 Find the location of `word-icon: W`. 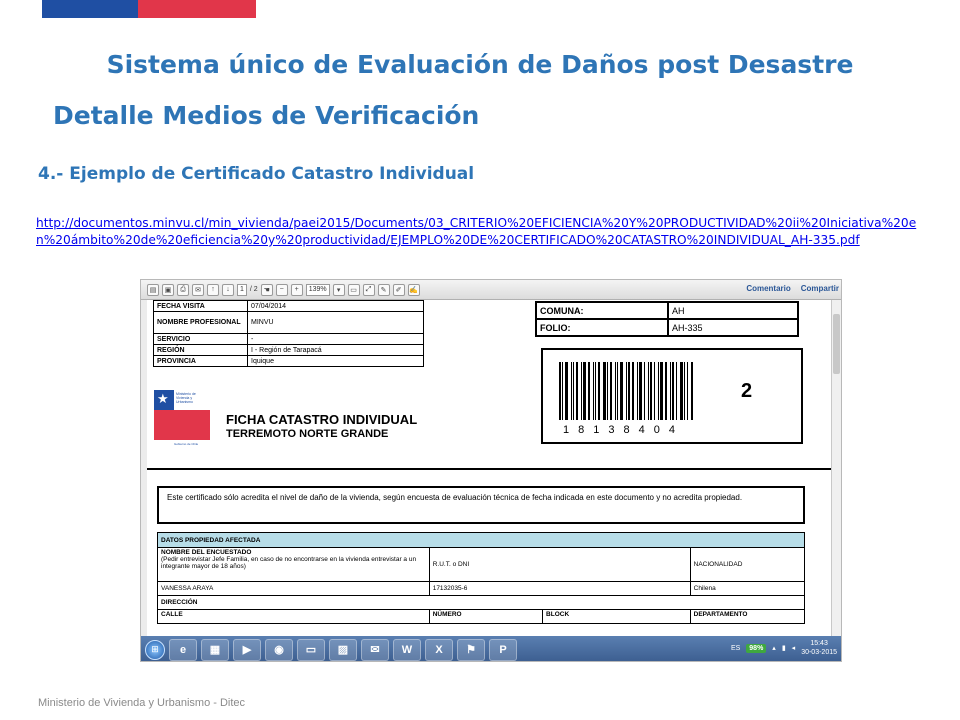

word-icon: W is located at coordinates (407, 649).